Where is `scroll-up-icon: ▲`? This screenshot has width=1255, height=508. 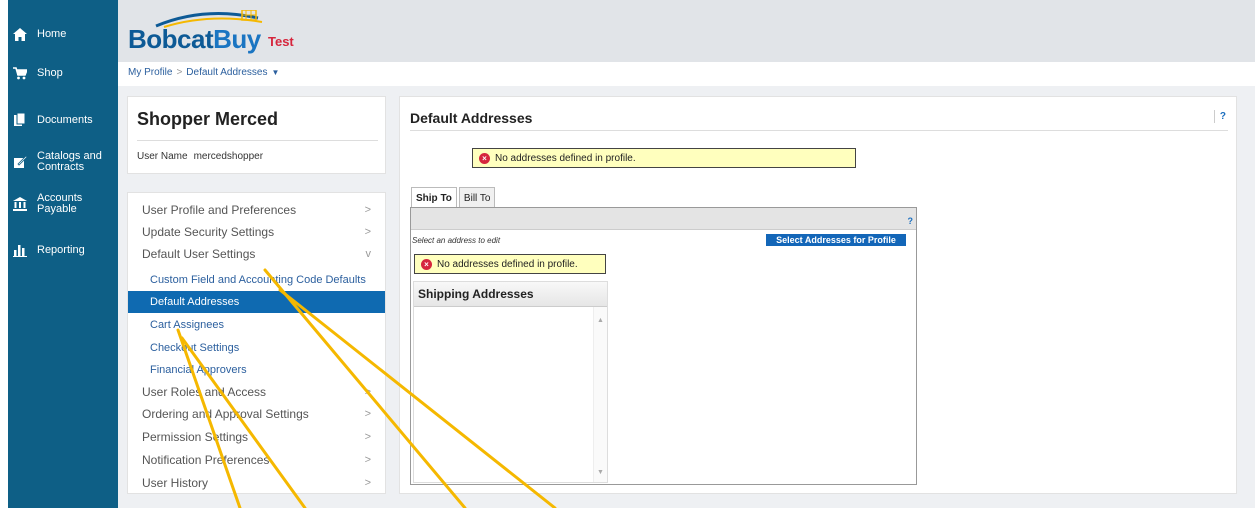
scroll-up-icon: ▲ is located at coordinates (600, 320).